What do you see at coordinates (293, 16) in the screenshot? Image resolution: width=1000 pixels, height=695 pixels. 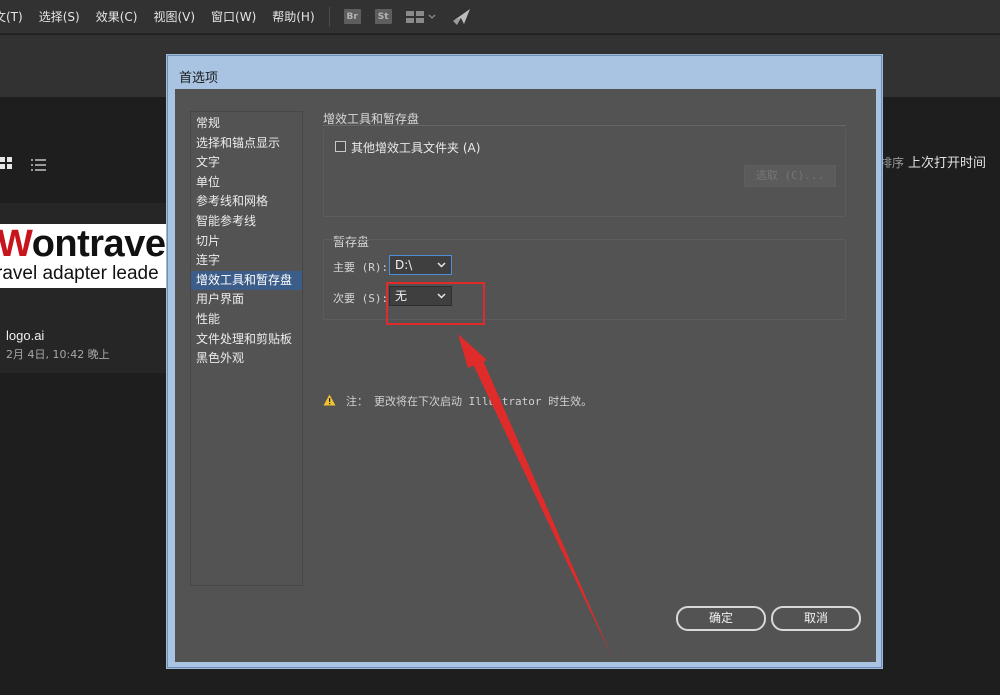 I see `menu-help: 帮助(H)` at bounding box center [293, 16].